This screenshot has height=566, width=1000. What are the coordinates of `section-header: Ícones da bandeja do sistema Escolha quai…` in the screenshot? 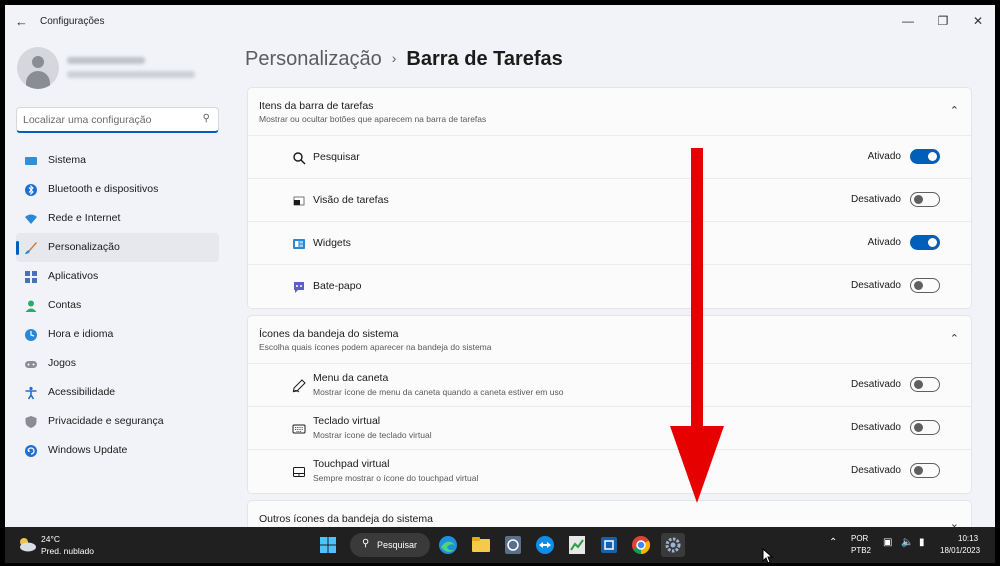 It's located at (609, 340).